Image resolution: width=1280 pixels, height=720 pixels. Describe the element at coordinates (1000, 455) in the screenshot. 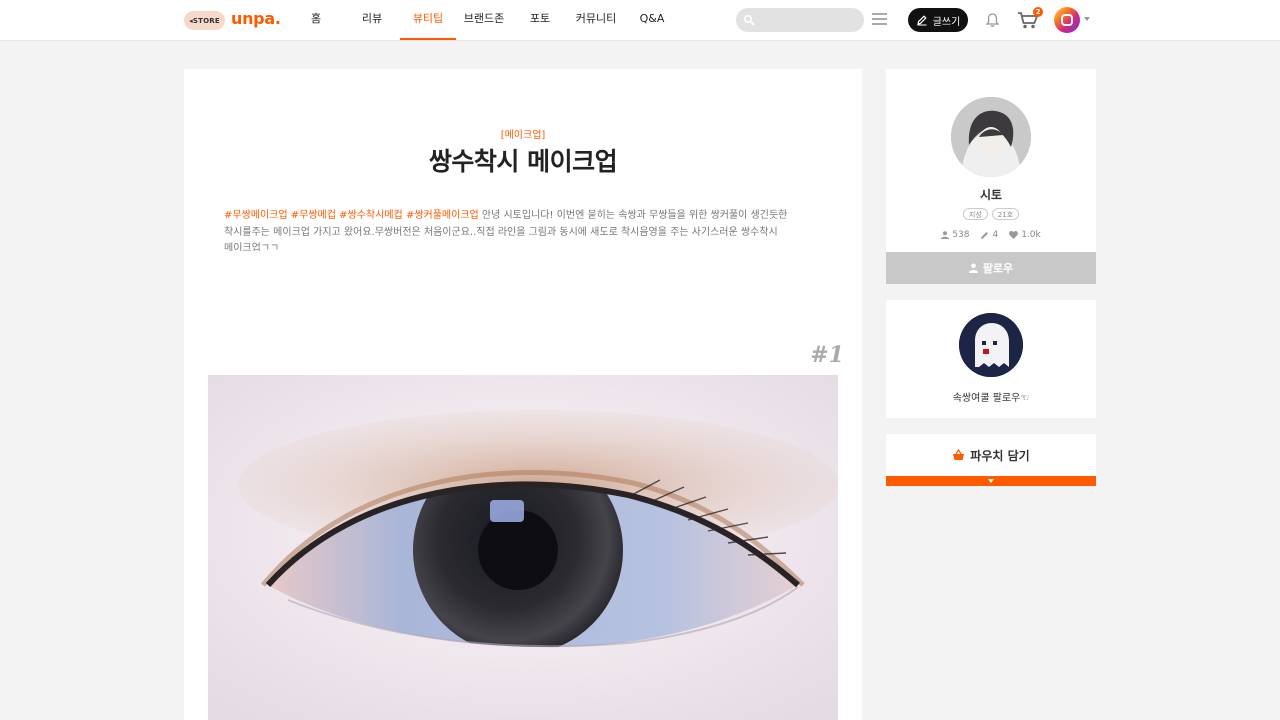

I see `pouch-label: 파우치 담기` at that location.